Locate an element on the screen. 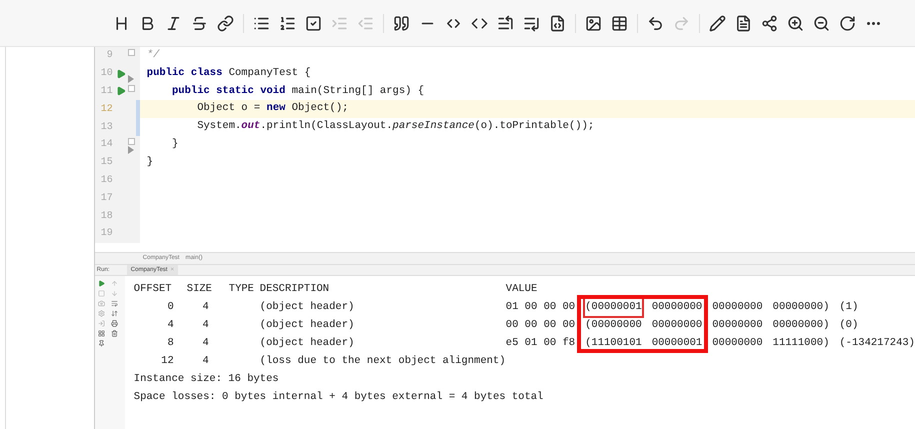 This screenshot has height=429, width=915. zoom-out-button is located at coordinates (821, 23).